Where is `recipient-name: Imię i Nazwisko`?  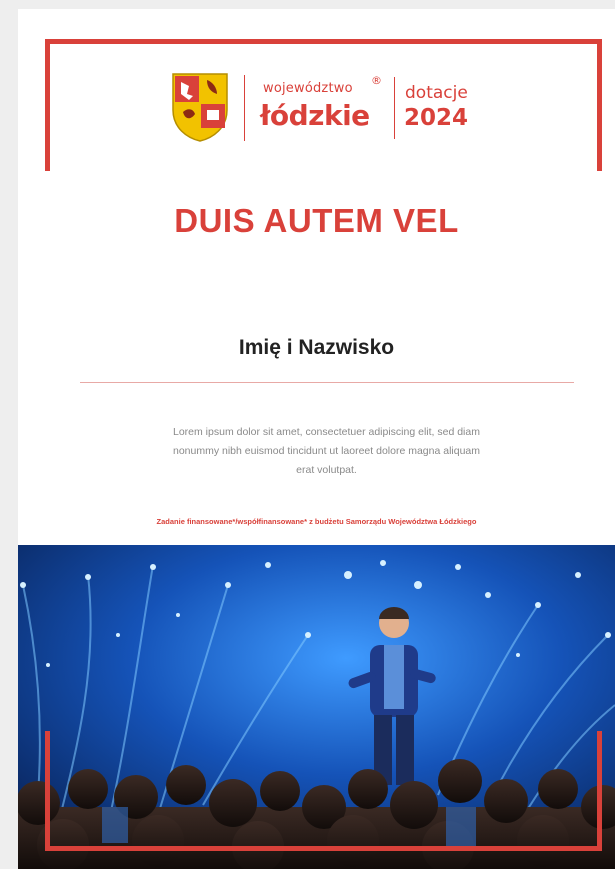
recipient-name: Imię i Nazwisko is located at coordinates (316, 347).